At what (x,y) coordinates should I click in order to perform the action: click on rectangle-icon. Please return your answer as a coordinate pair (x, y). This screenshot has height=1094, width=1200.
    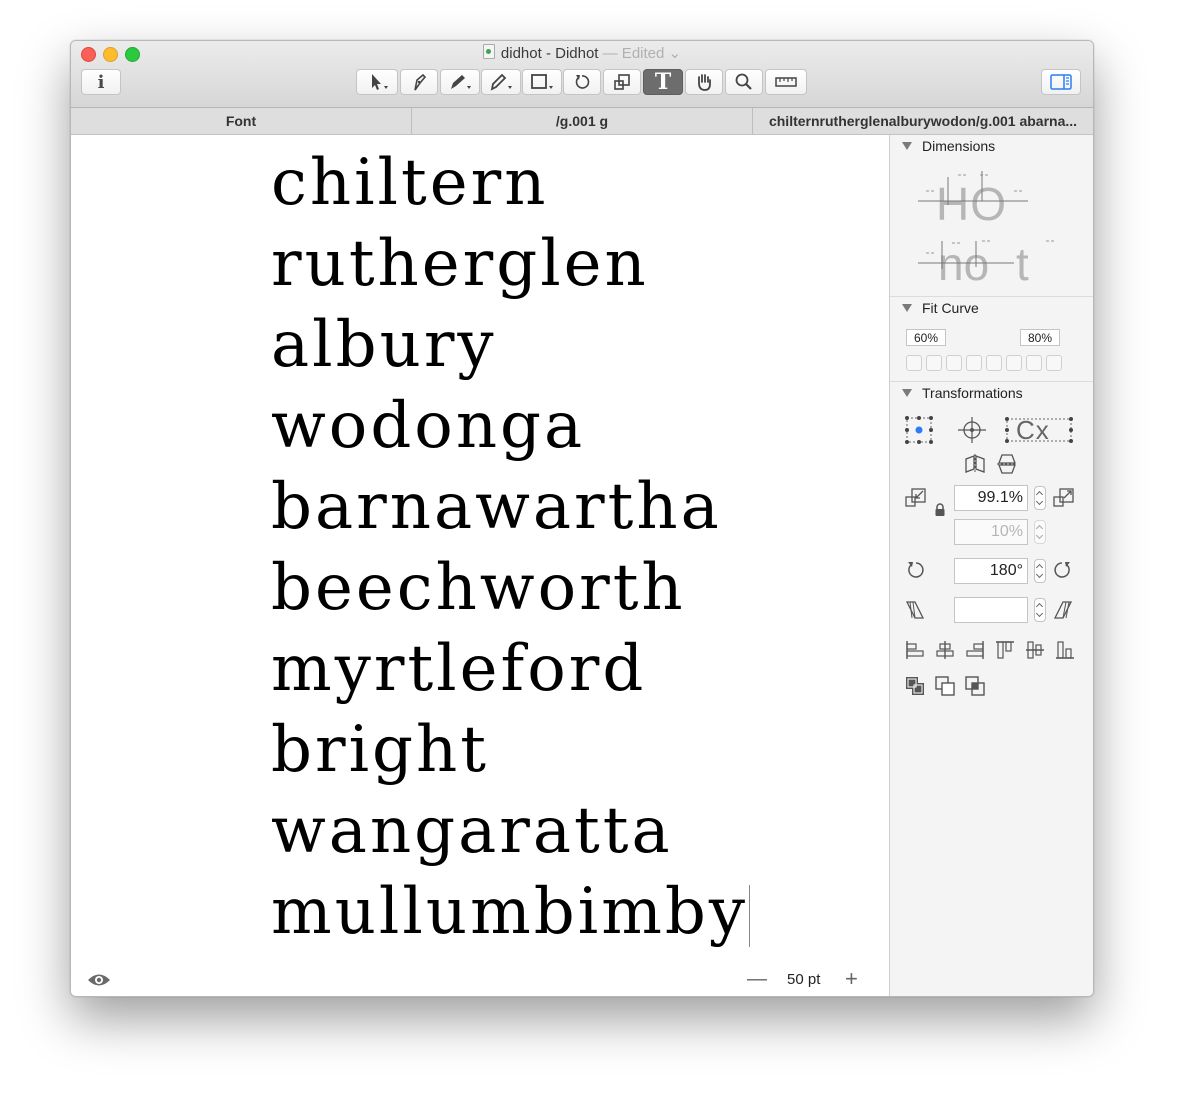
    Looking at the image, I should click on (542, 81).